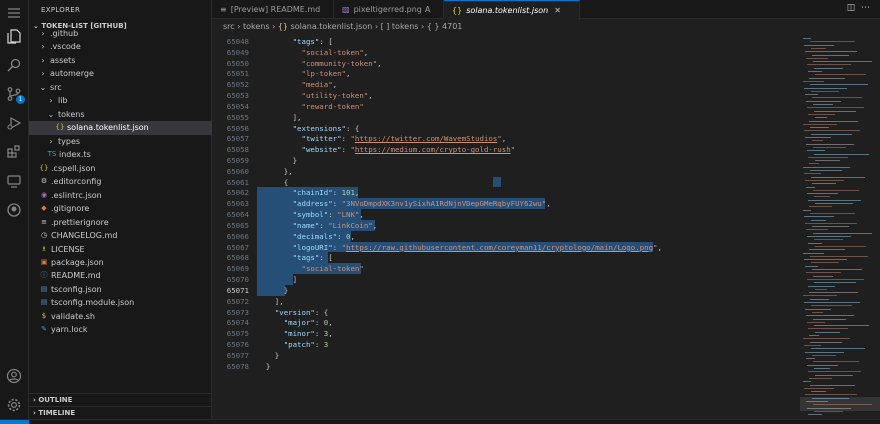 Image resolution: width=880 pixels, height=424 pixels. I want to click on split-editor-icon: ◫, so click(851, 8).